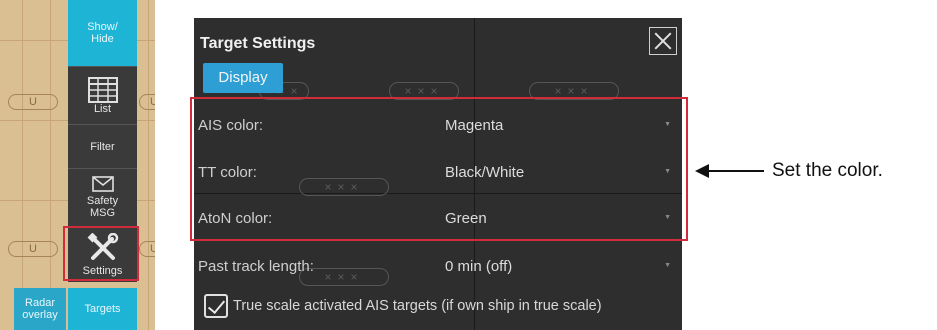 Image resolution: width=937 pixels, height=330 pixels. I want to click on tab-display: Display, so click(243, 78).